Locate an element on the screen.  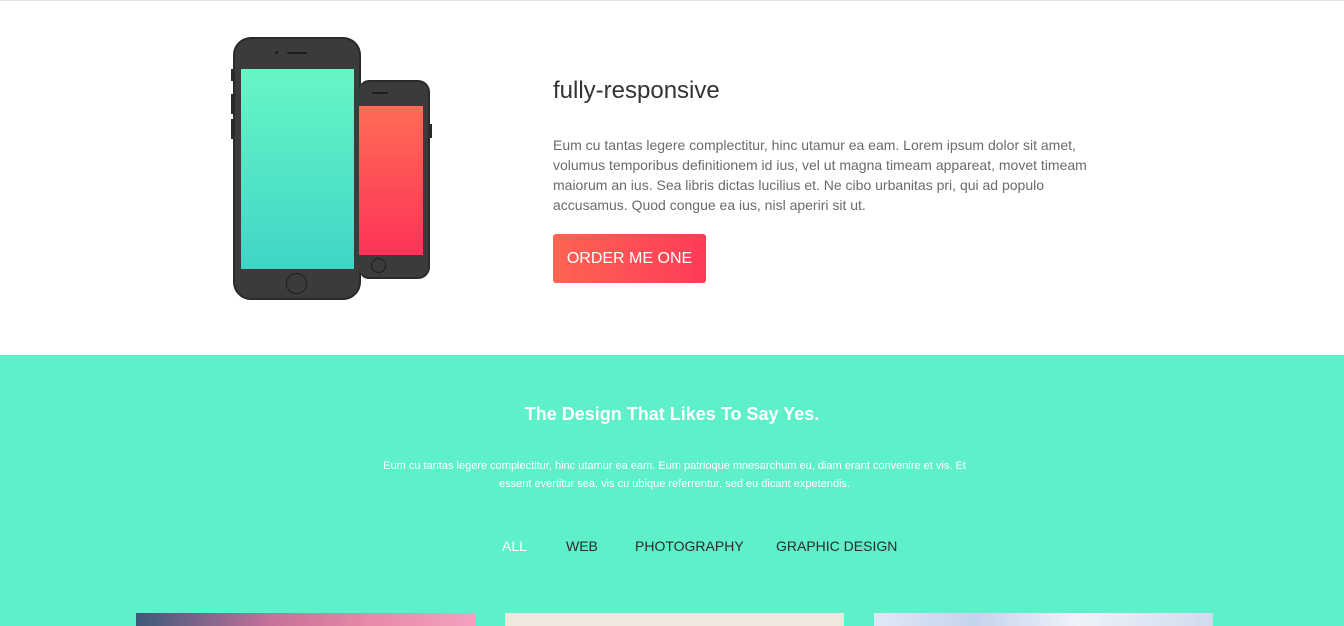
portfolio-filter-nav: ALL WEB PHOTOGRAPHY GRAPHIC DESIGN is located at coordinates (672, 549).